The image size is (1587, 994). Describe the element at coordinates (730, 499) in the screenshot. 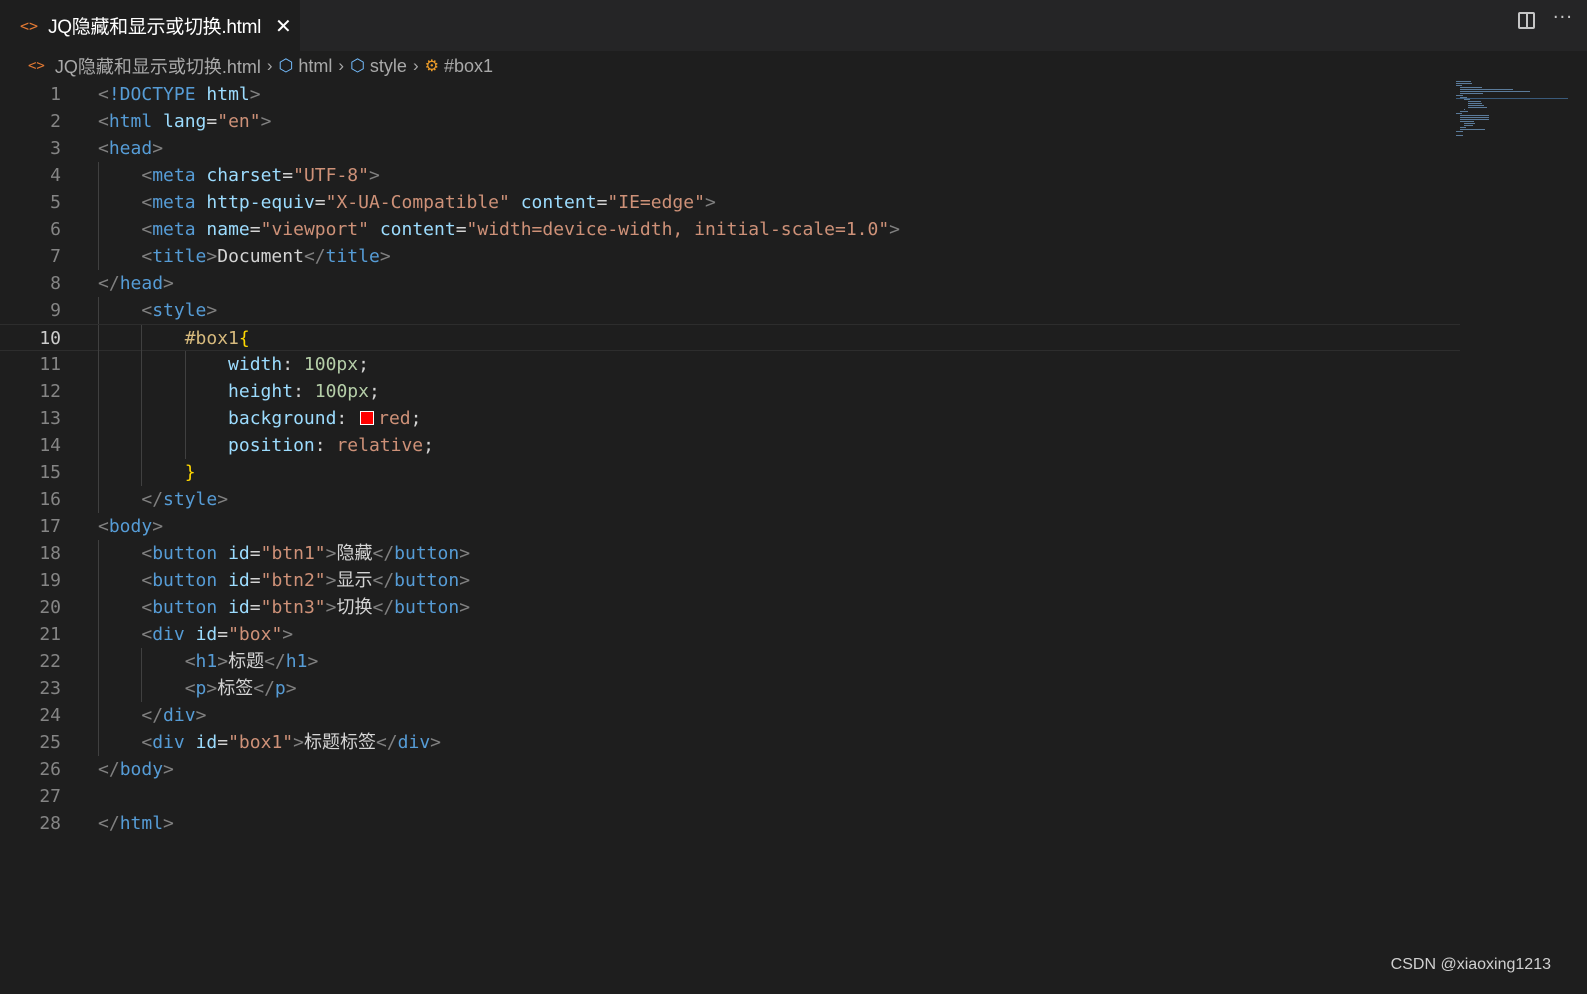

I see `code-line: 16 </style>` at that location.